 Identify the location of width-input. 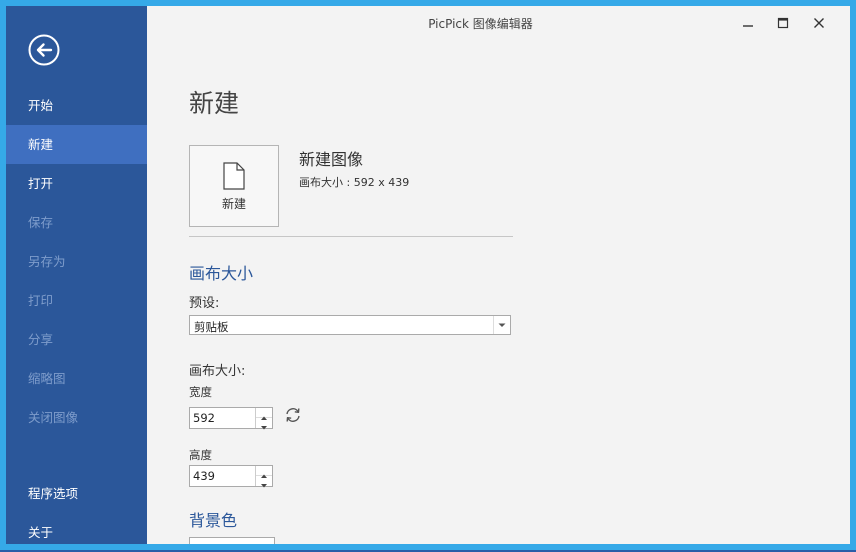
(222, 418).